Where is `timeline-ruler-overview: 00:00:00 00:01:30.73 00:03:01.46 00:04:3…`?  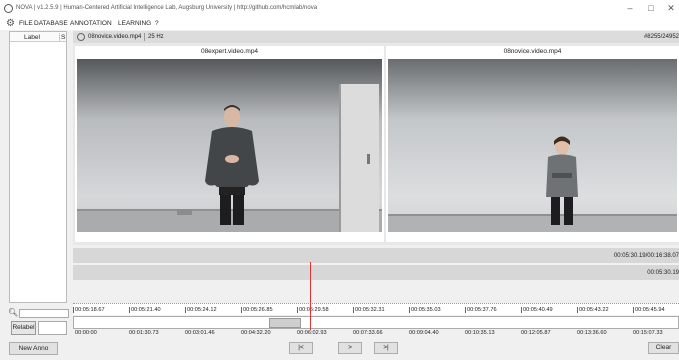 timeline-ruler-overview: 00:00:00 00:01:30.73 00:03:01.46 00:04:3… is located at coordinates (376, 335).